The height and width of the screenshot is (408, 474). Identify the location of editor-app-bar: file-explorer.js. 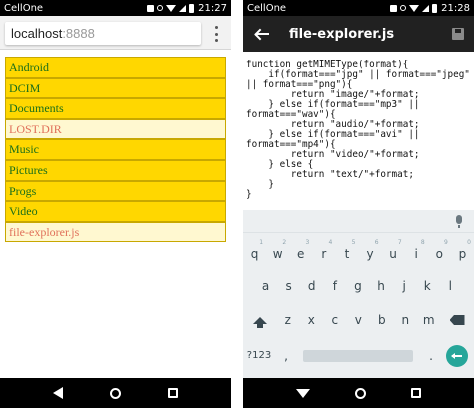
(358, 34).